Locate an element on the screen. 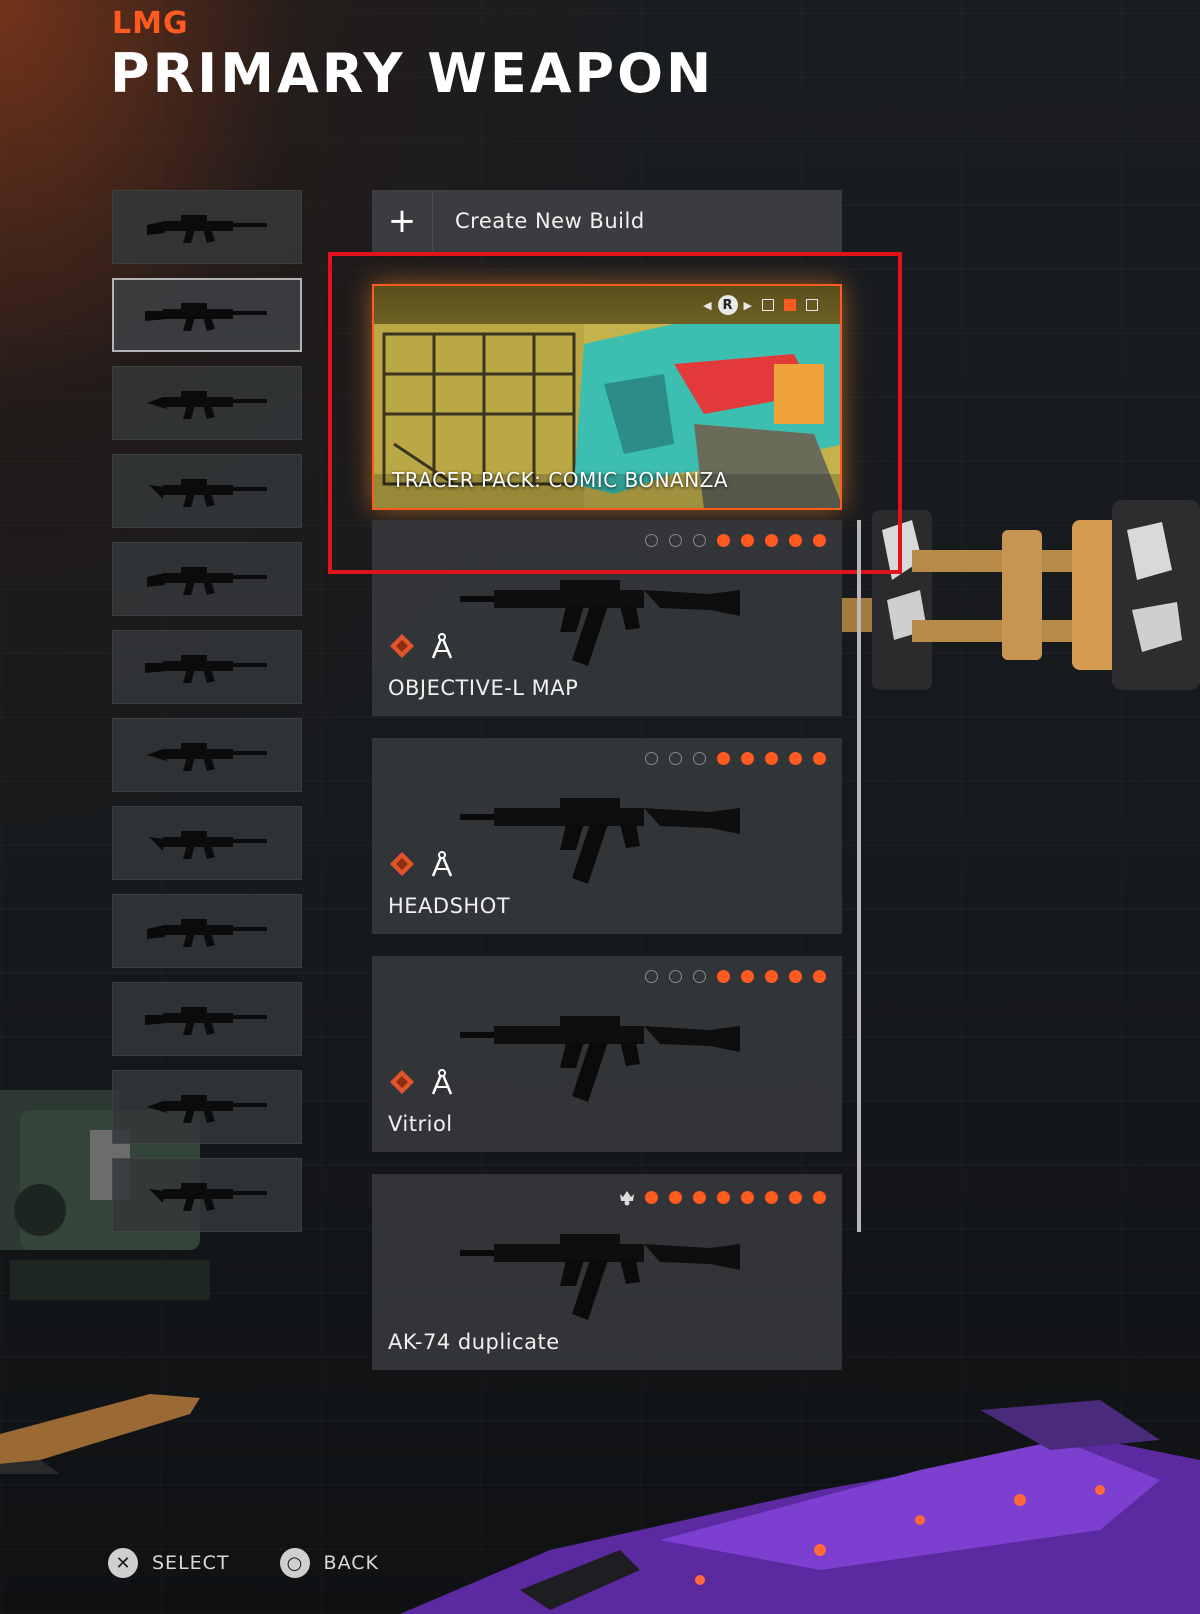 The height and width of the screenshot is (1614, 1200). bottom-scenery-weapon is located at coordinates (800, 1507).